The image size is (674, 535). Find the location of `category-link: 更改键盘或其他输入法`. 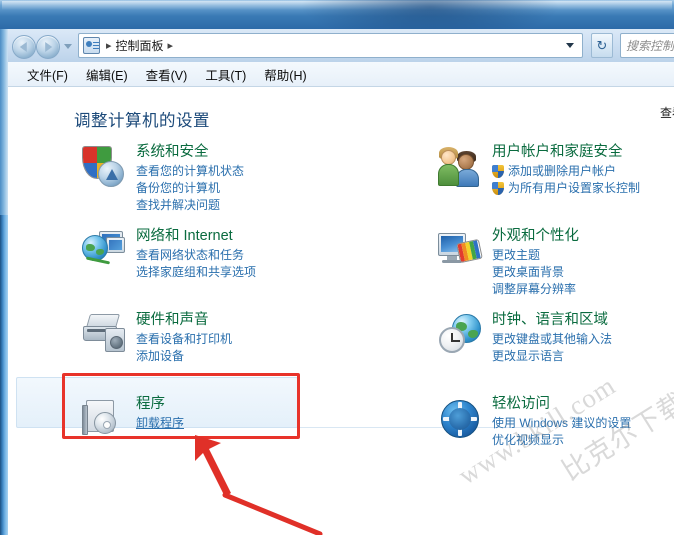

category-link: 更改键盘或其他输入法 is located at coordinates (583, 339).